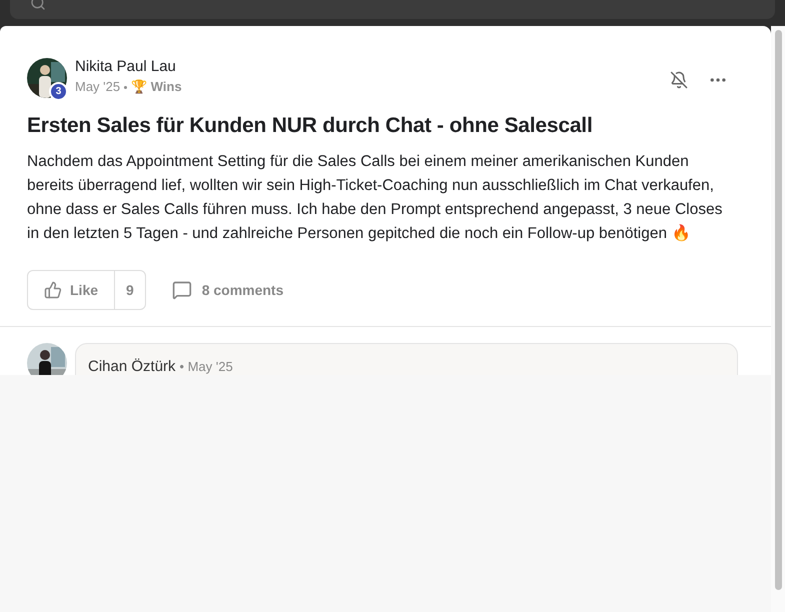 This screenshot has width=785, height=612. I want to click on post-date: May '25, so click(97, 87).